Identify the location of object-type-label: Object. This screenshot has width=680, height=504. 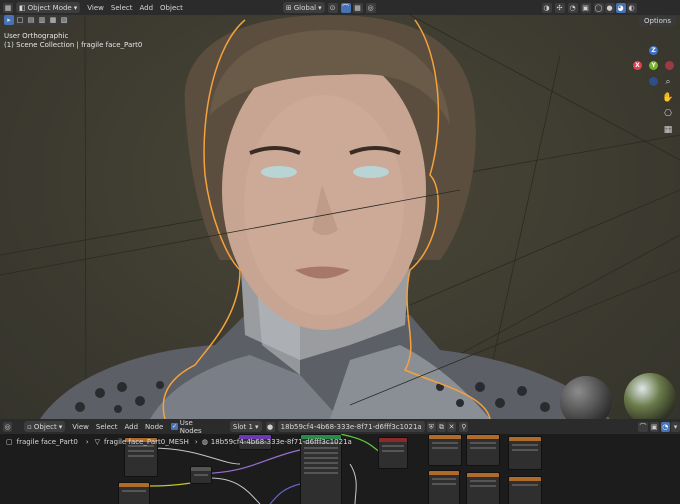
(45, 426).